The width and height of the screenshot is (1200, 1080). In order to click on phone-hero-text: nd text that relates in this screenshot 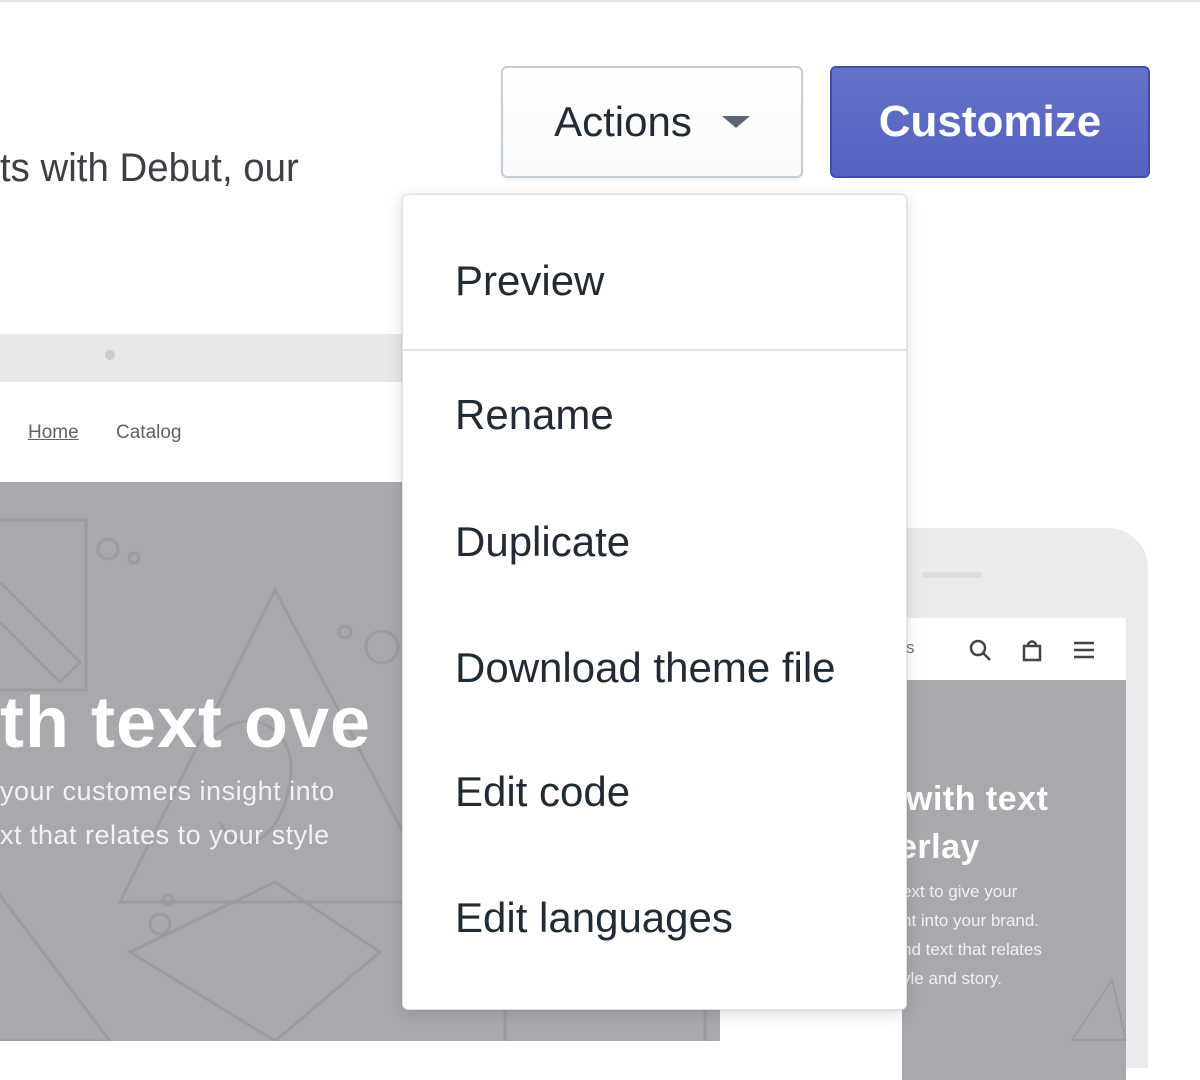, I will do `click(972, 949)`.